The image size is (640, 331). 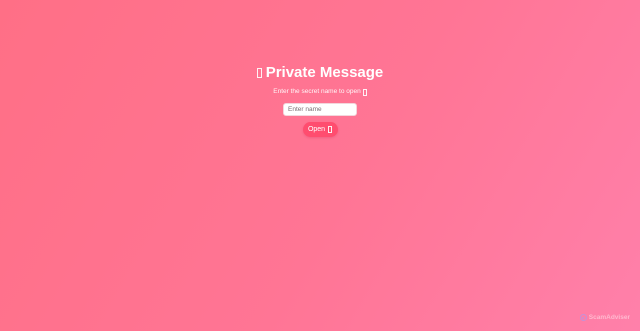 I want to click on page-title: Private Message, so click(x=320, y=73).